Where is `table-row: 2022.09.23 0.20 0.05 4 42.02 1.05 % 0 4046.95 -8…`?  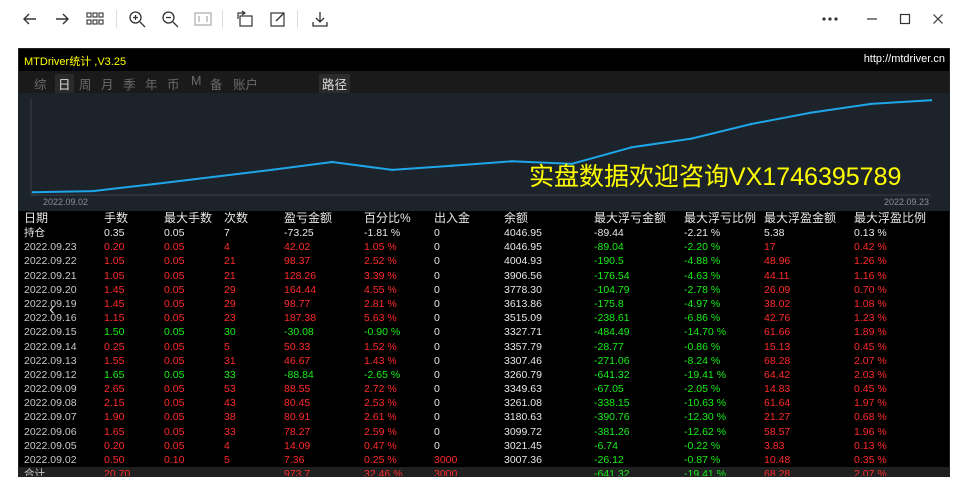 table-row: 2022.09.23 0.20 0.05 4 42.02 1.05 % 0 4046.95 -8… is located at coordinates (484, 247).